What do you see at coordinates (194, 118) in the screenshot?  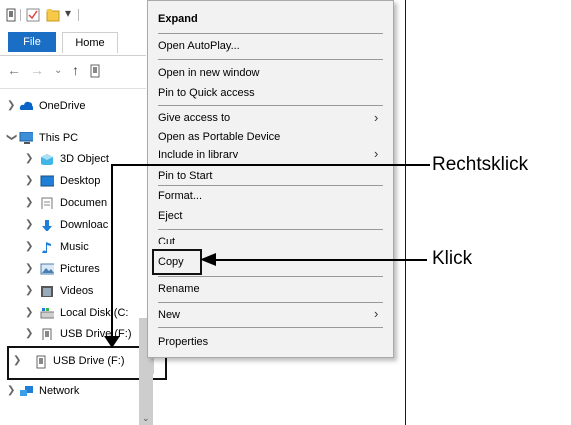 I see `menu-item-give-access: Give access to` at bounding box center [194, 118].